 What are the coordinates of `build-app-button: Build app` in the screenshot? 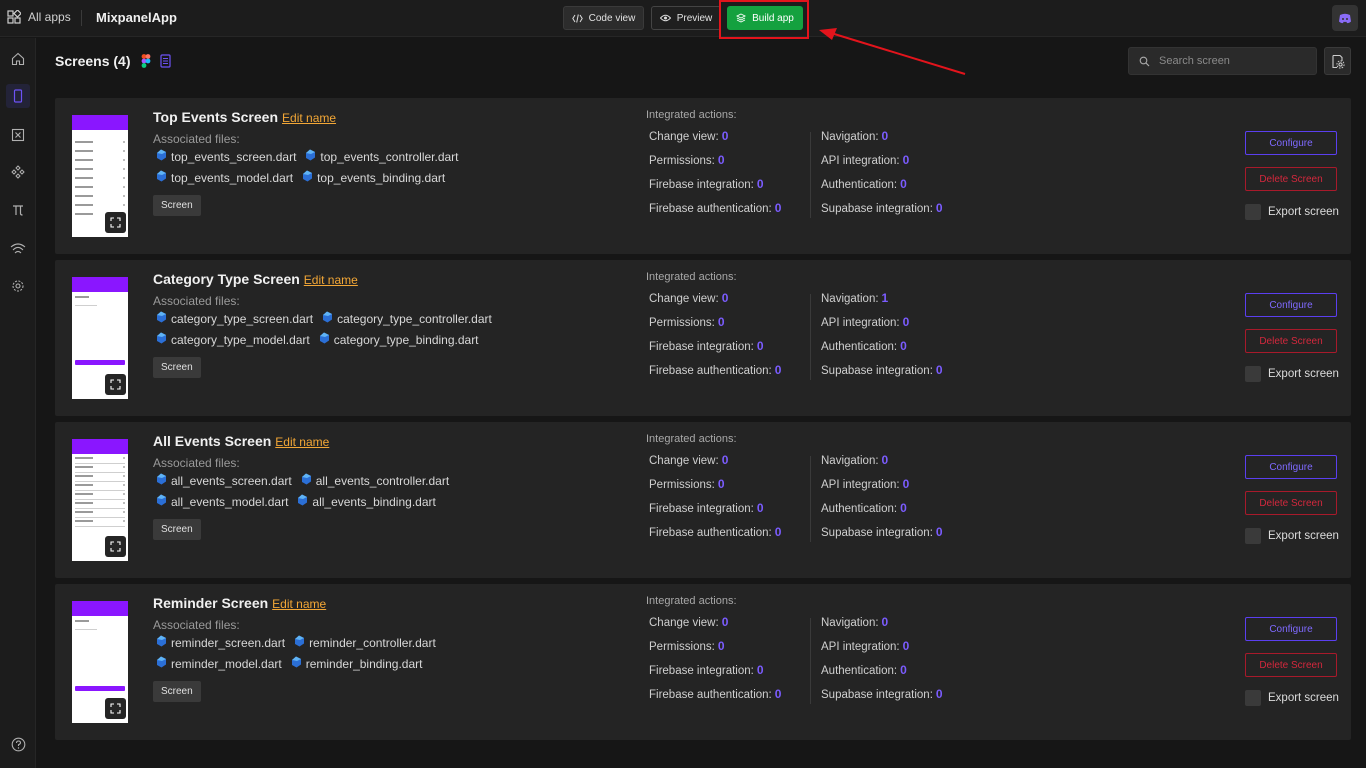 It's located at (765, 18).